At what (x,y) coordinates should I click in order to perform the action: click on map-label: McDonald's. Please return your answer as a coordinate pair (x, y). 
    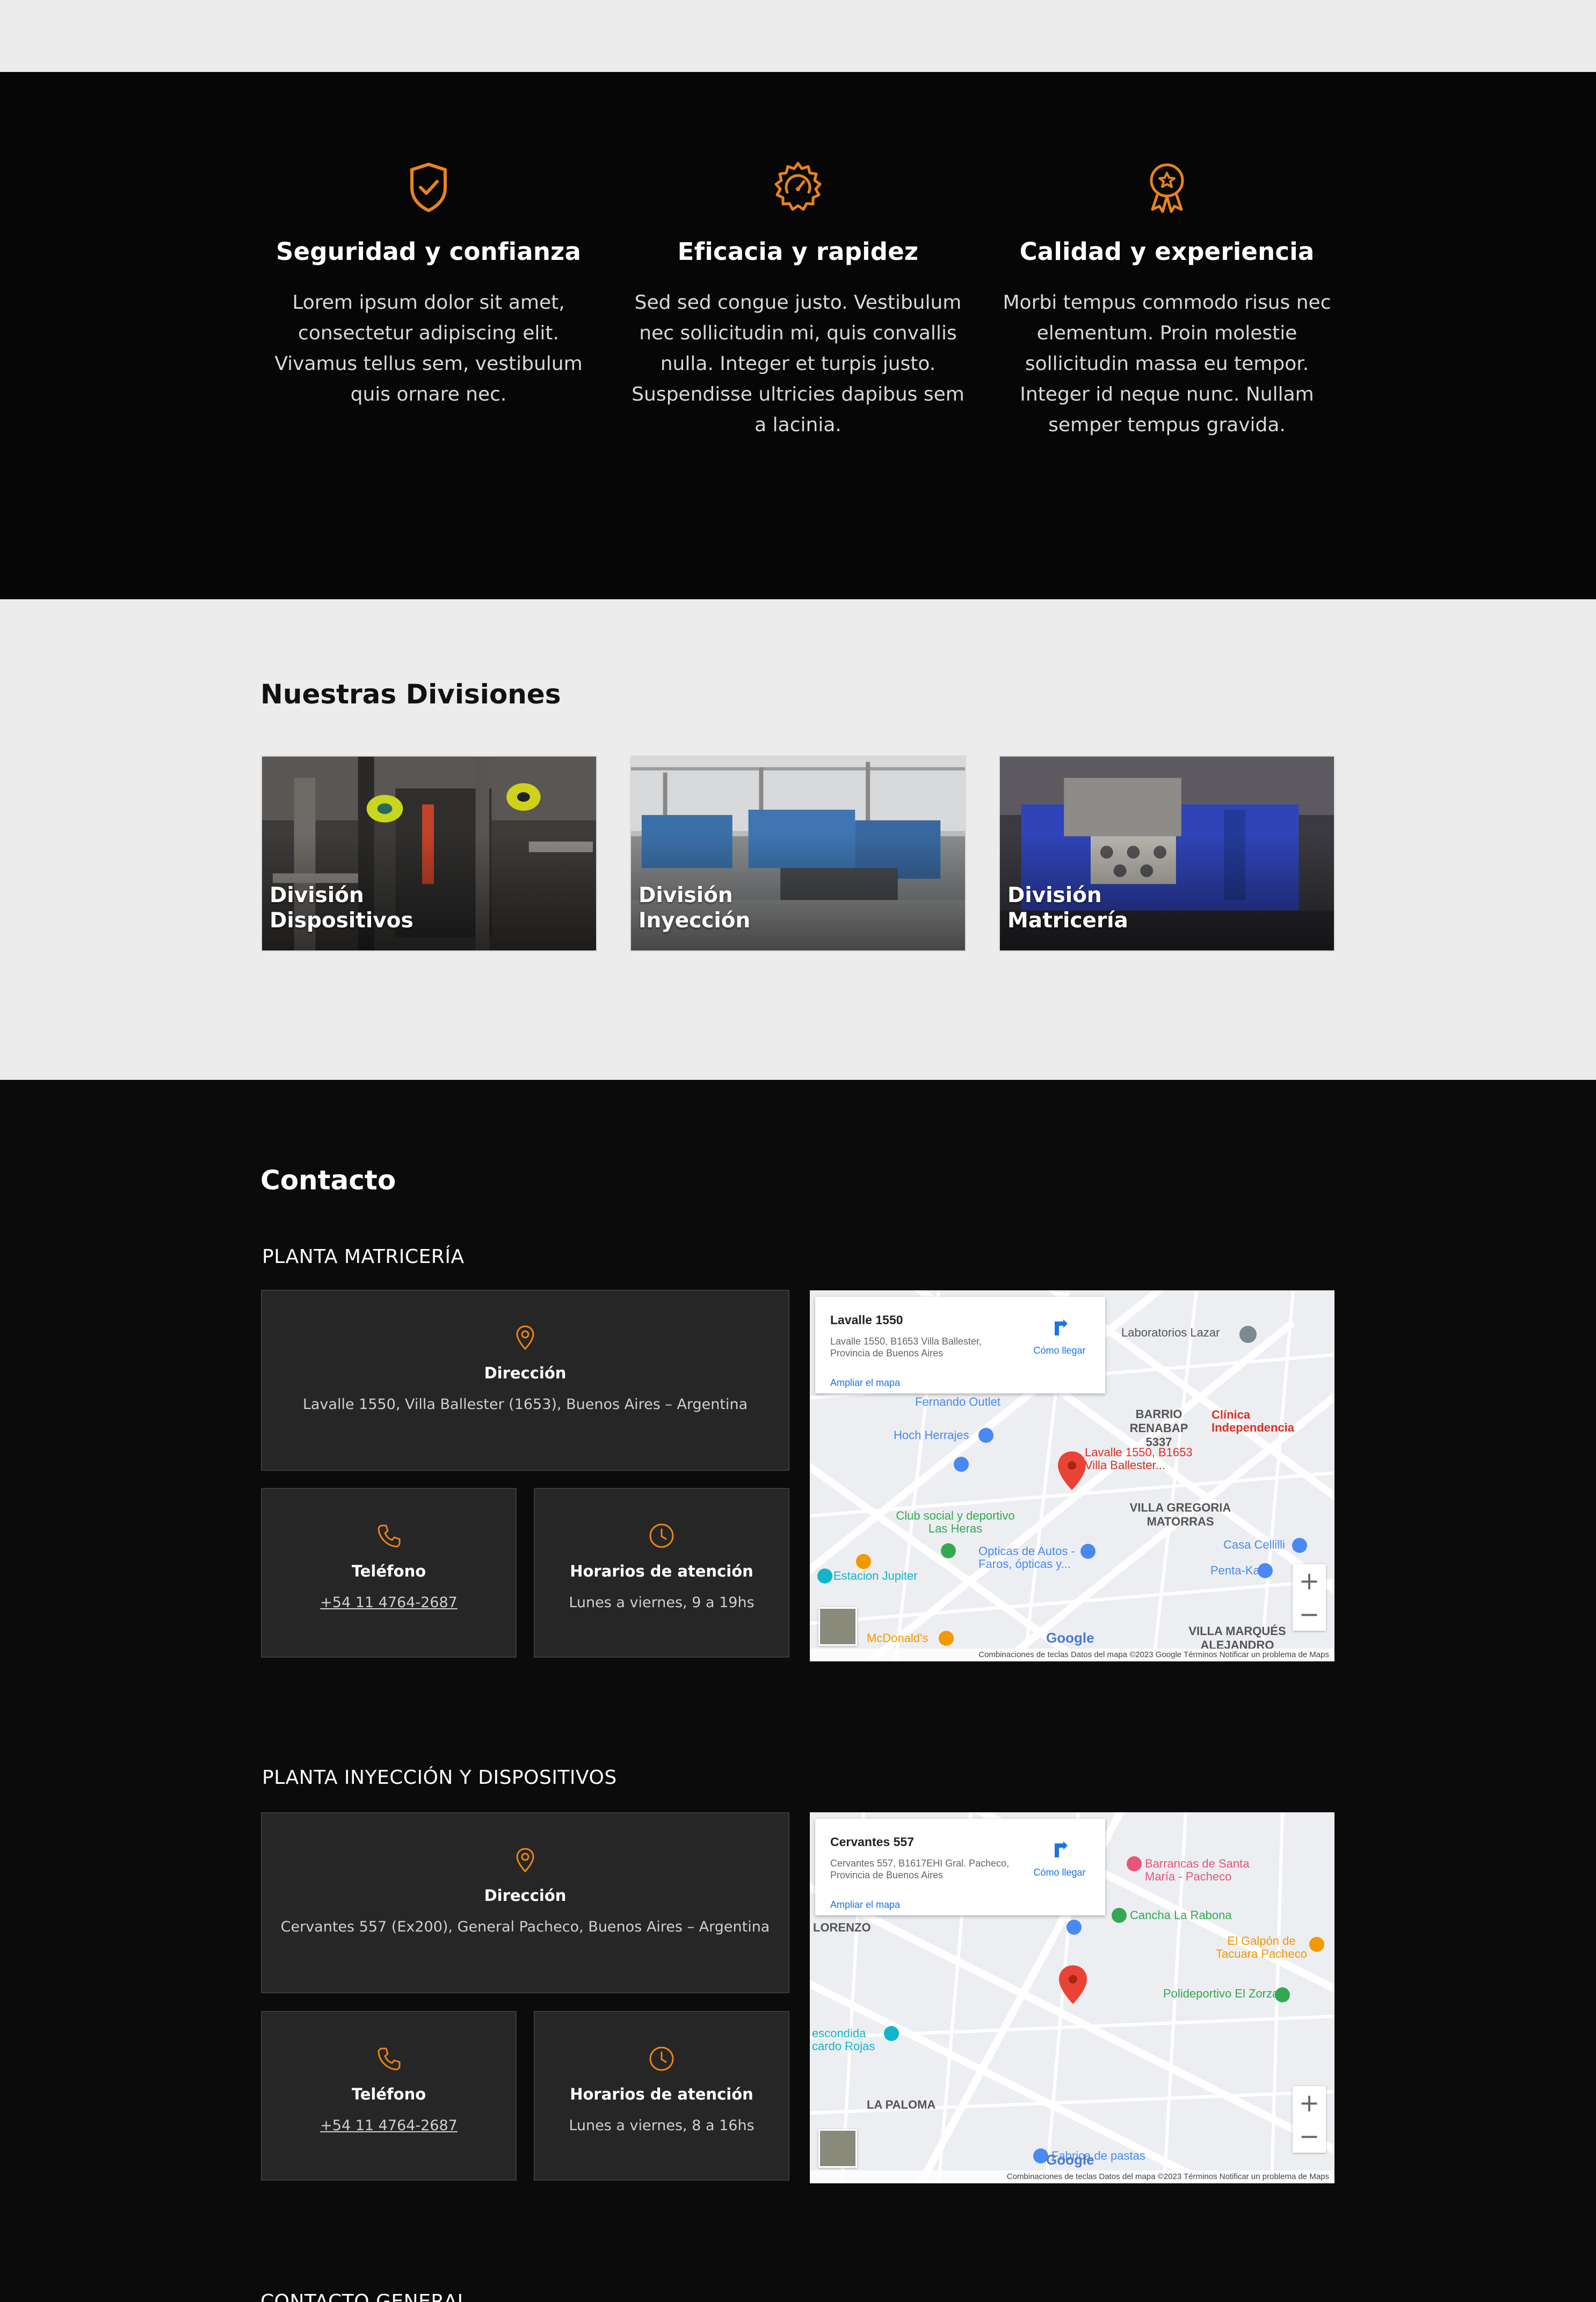
    Looking at the image, I should click on (897, 1638).